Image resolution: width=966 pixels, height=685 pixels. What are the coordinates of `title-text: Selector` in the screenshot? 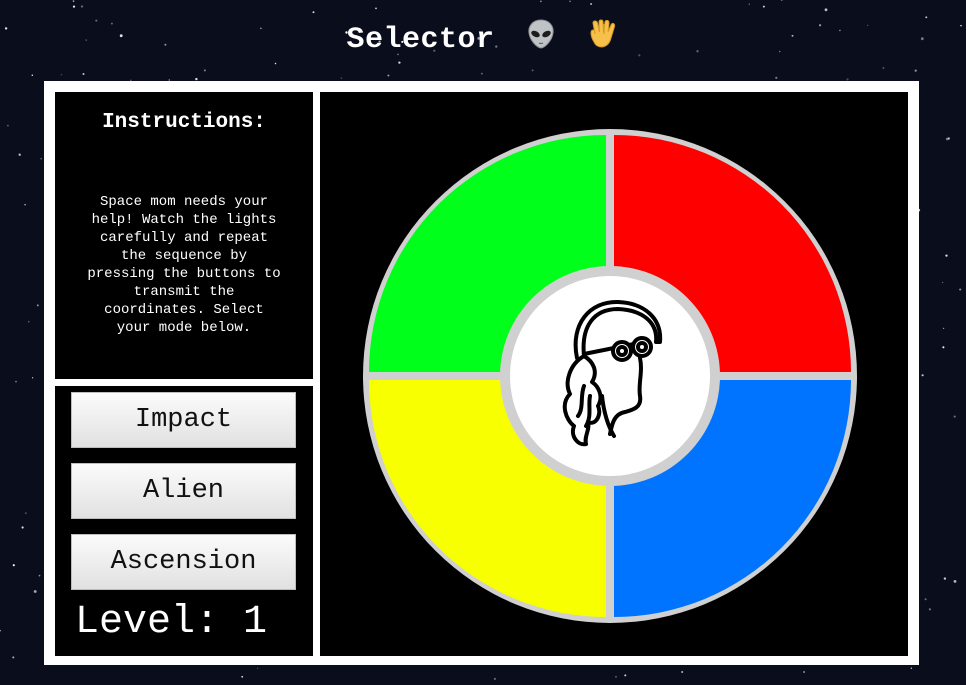 It's located at (420, 39).